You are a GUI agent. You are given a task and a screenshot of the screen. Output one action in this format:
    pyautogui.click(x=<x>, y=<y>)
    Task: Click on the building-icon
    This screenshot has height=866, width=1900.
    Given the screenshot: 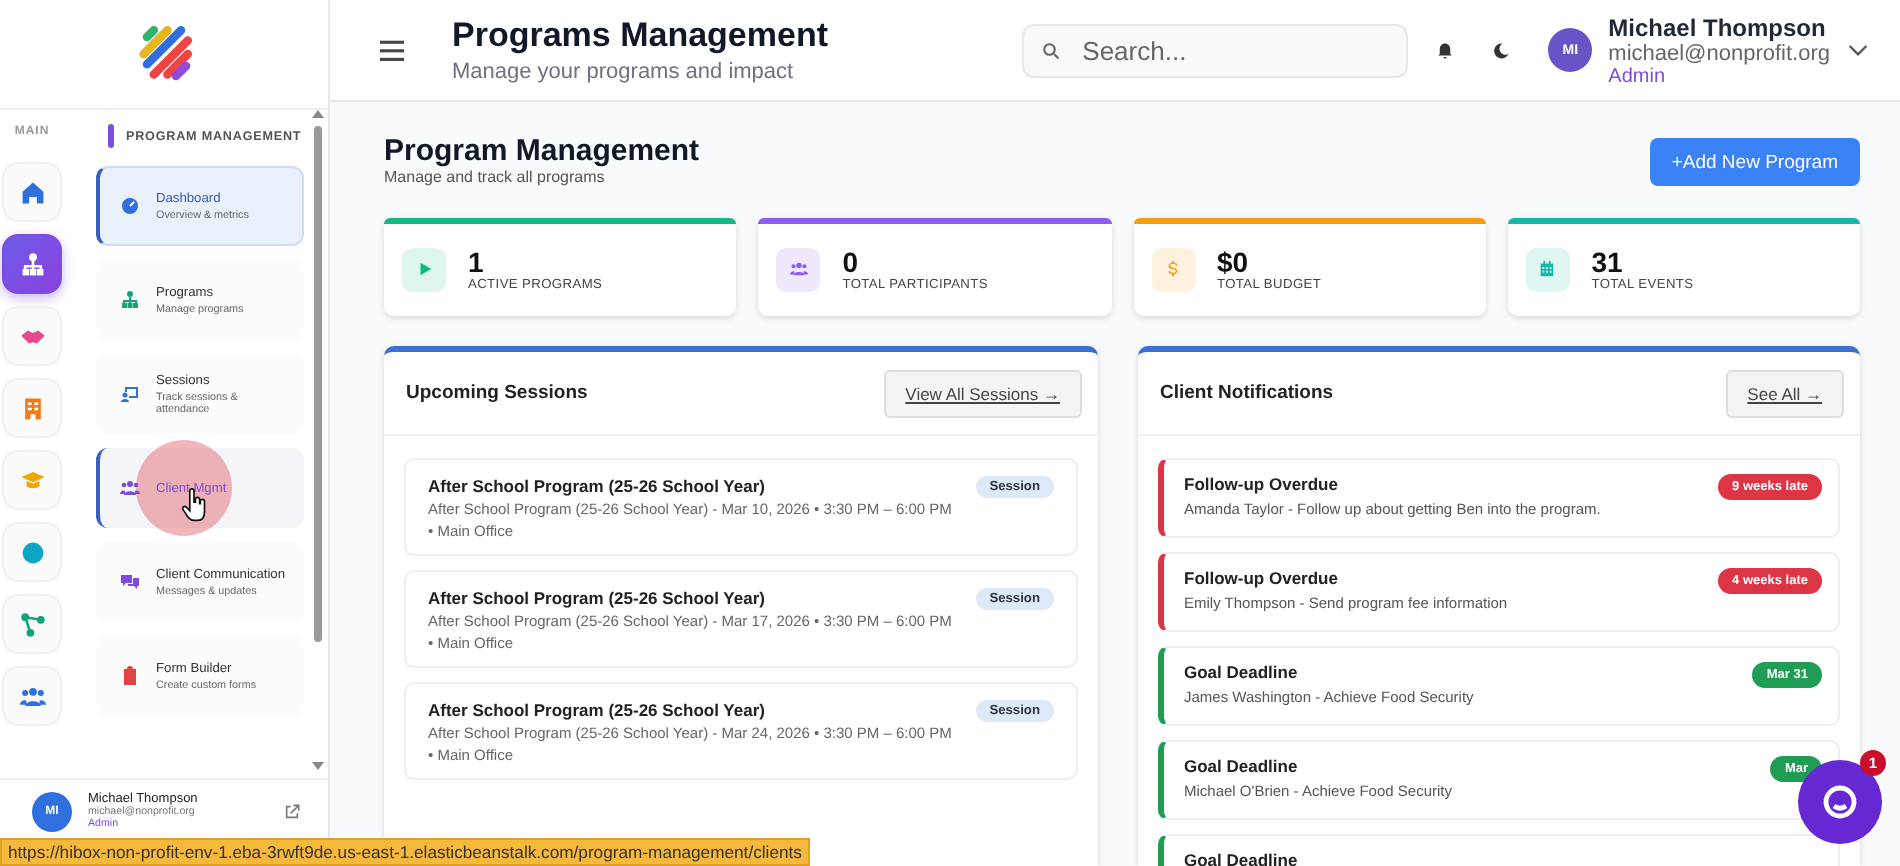 What is the action you would take?
    pyautogui.click(x=32, y=408)
    